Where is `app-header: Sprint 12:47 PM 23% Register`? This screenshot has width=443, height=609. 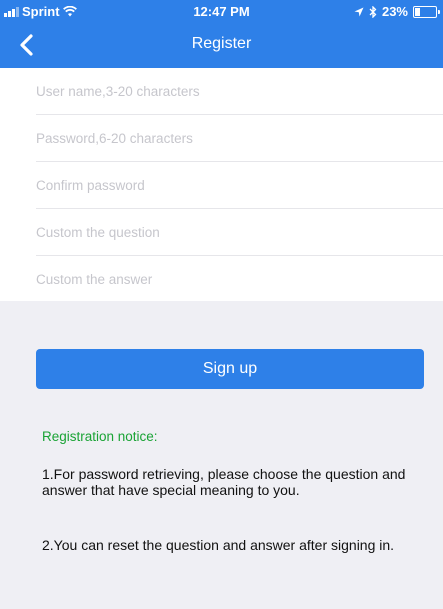 app-header: Sprint 12:47 PM 23% Register is located at coordinates (221, 34).